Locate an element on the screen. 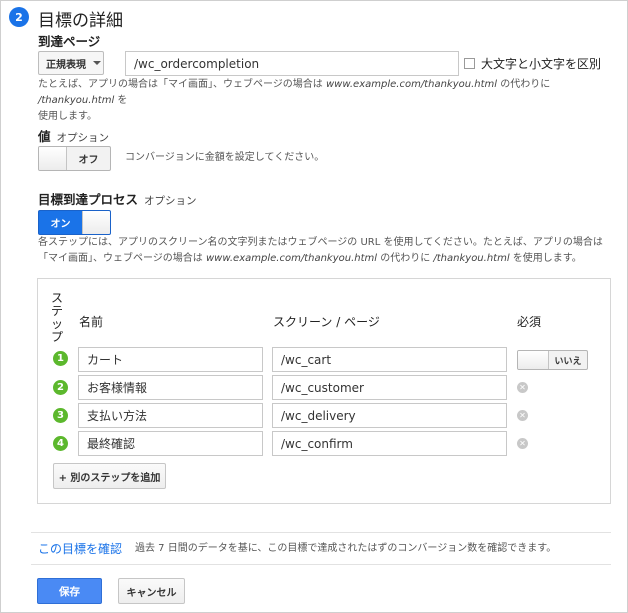 This screenshot has height=613, width=628. step-number-badge: 2 is located at coordinates (60, 387).